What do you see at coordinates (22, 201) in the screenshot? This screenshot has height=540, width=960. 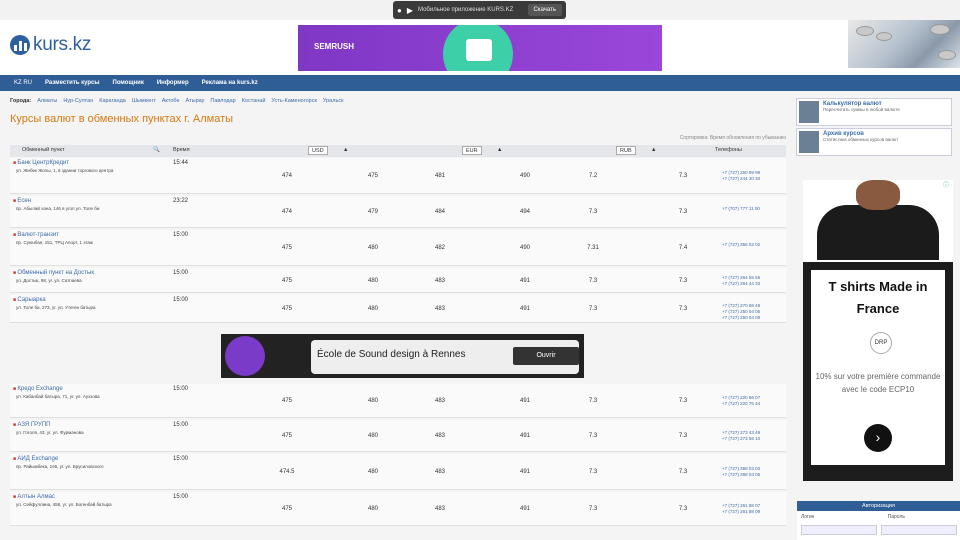 I see `exchange-point-name: Есен` at bounding box center [22, 201].